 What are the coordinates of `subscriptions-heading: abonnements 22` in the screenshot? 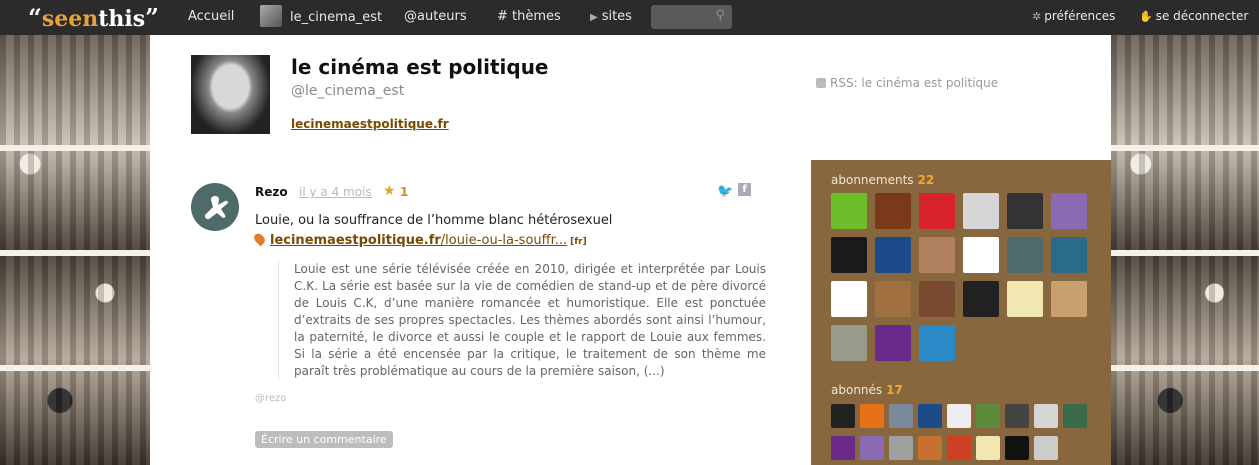 It's located at (883, 180).